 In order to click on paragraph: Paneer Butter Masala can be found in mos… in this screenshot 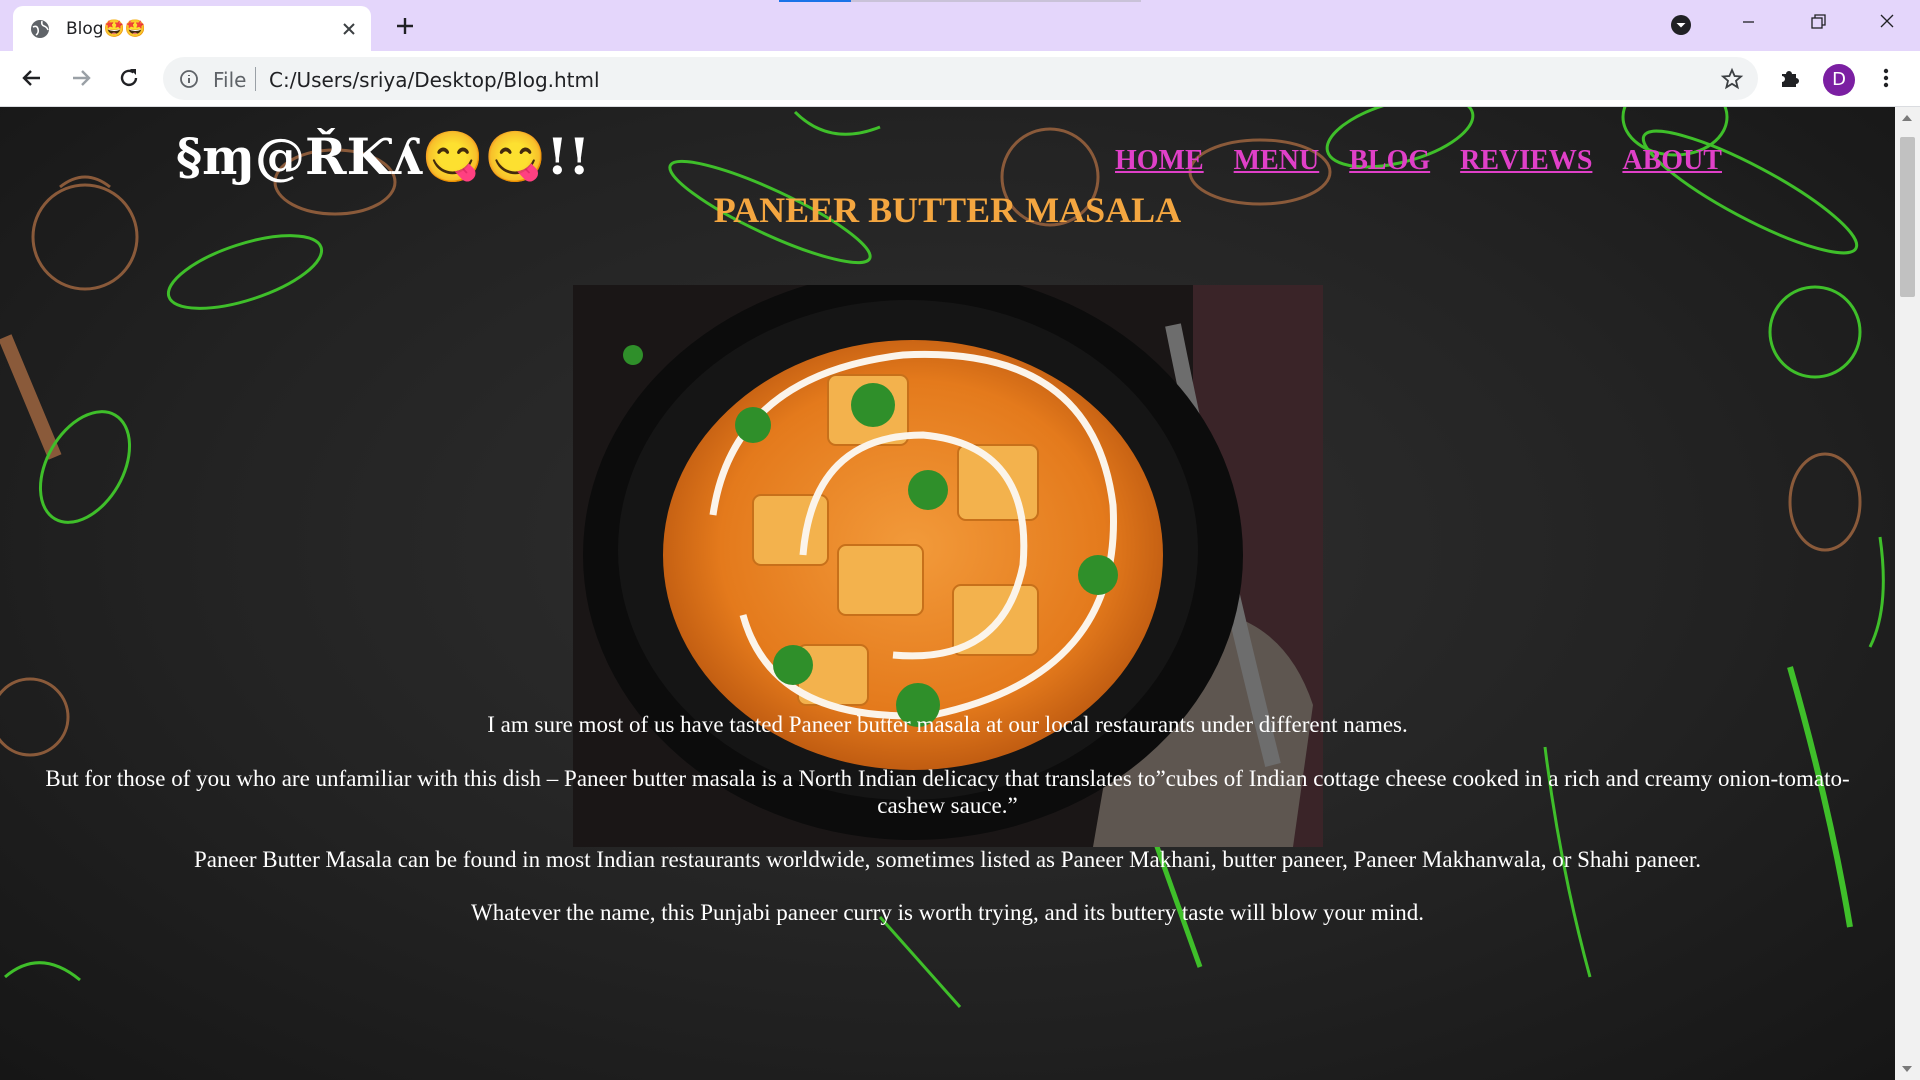, I will do `click(947, 859)`.